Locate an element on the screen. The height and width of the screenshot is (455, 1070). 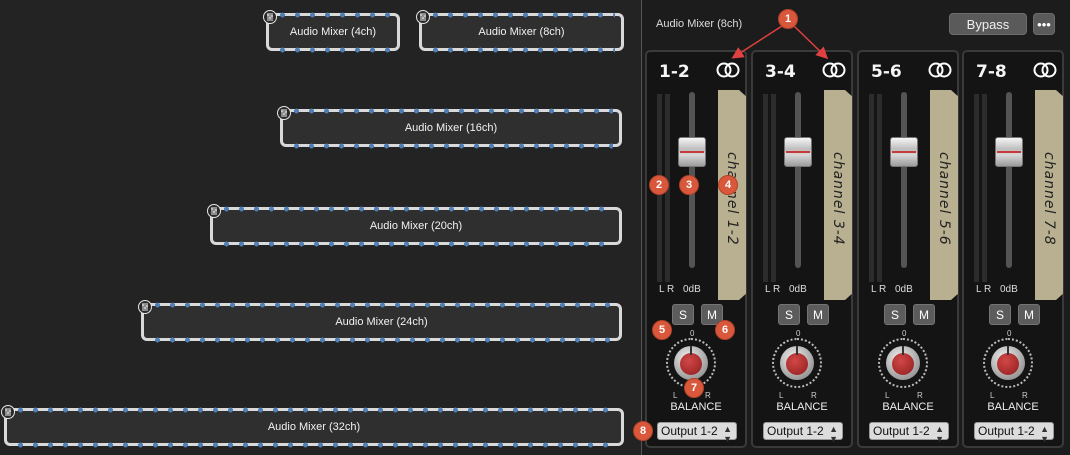
scribble-strip: channel 7-8 is located at coordinates (1049, 195).